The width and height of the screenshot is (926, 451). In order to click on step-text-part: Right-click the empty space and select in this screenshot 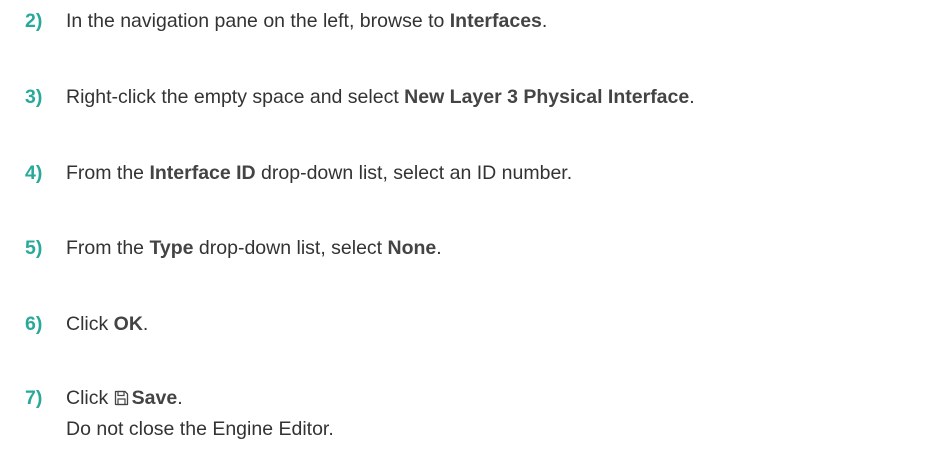, I will do `click(235, 97)`.